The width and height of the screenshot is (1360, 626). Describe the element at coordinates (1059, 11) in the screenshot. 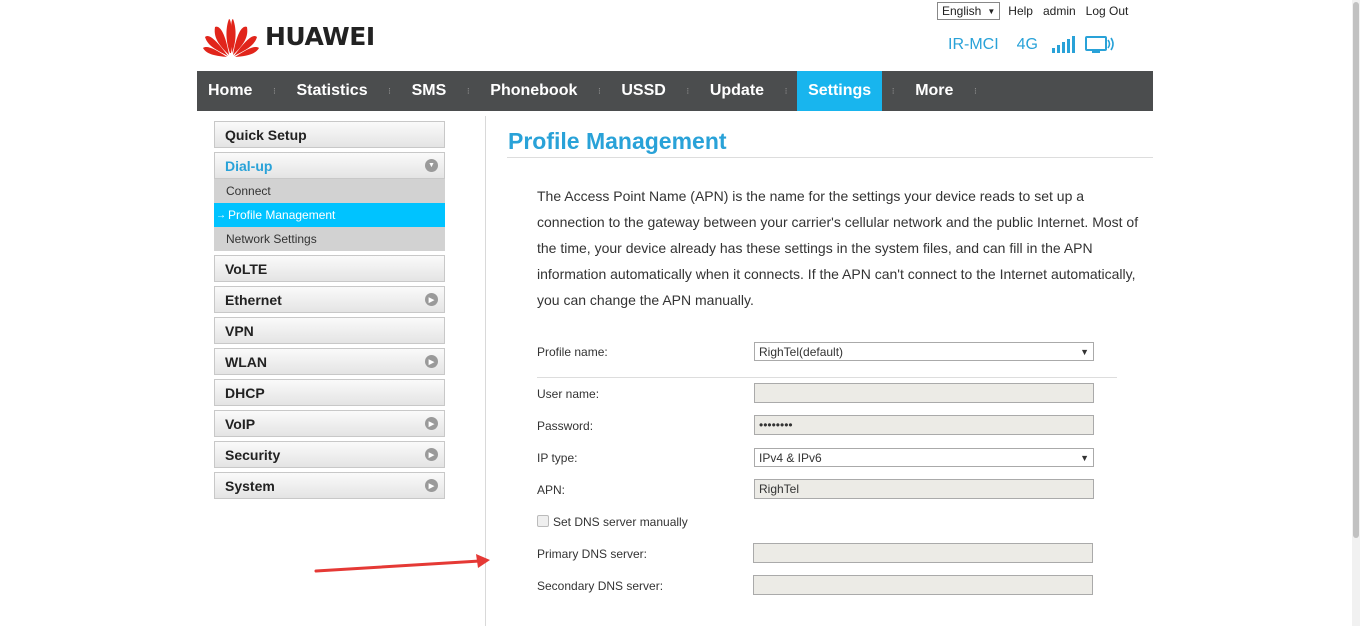

I see `user-link: admin` at that location.